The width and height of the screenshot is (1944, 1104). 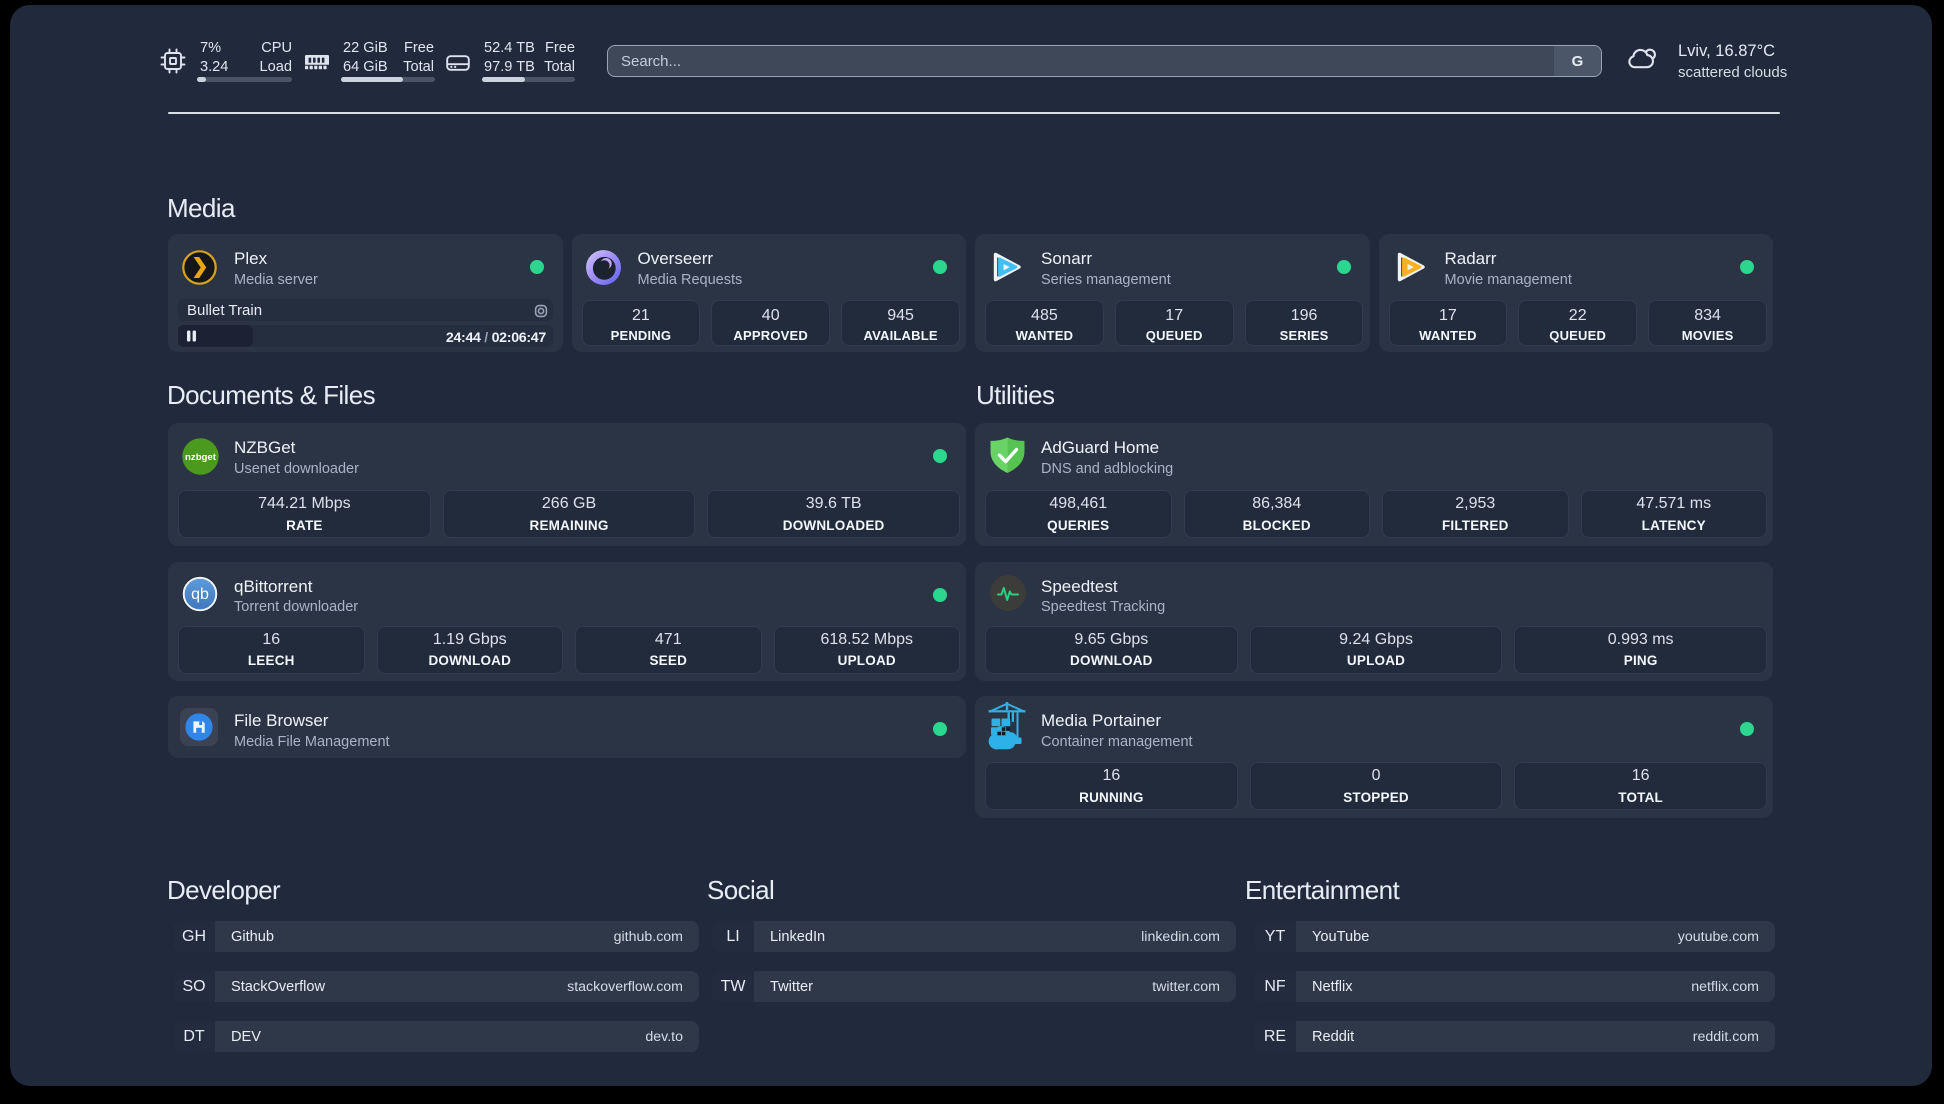 I want to click on svg-text: qb, so click(x=200, y=594).